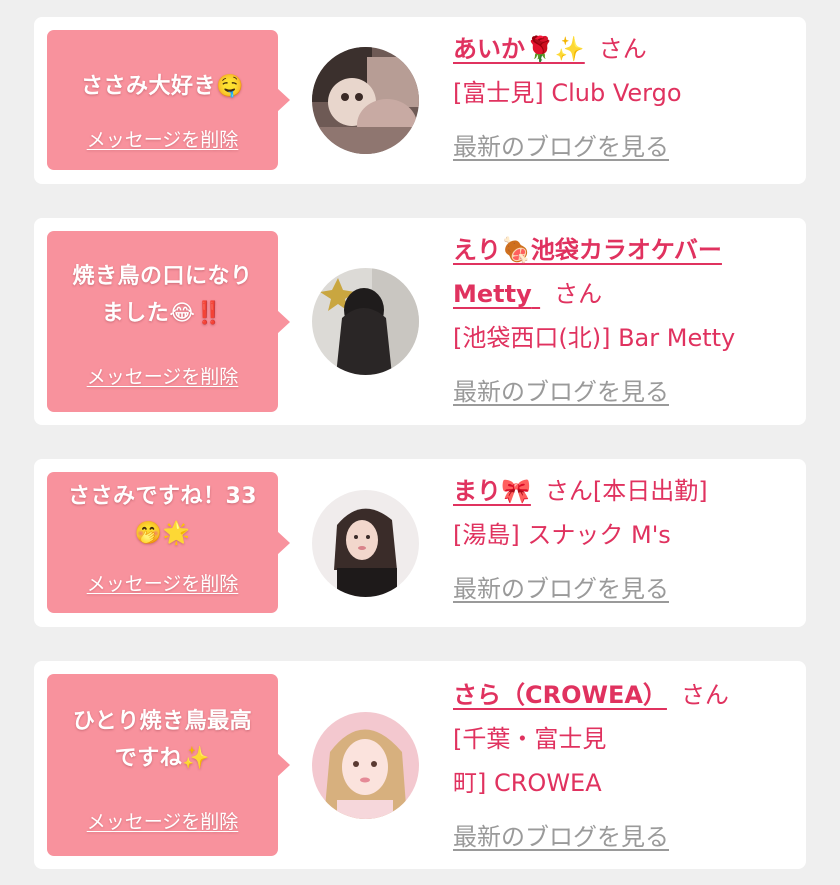 This screenshot has height=885, width=840. Describe the element at coordinates (162, 313) in the screenshot. I see `message-text-line: ました😂‼️` at that location.